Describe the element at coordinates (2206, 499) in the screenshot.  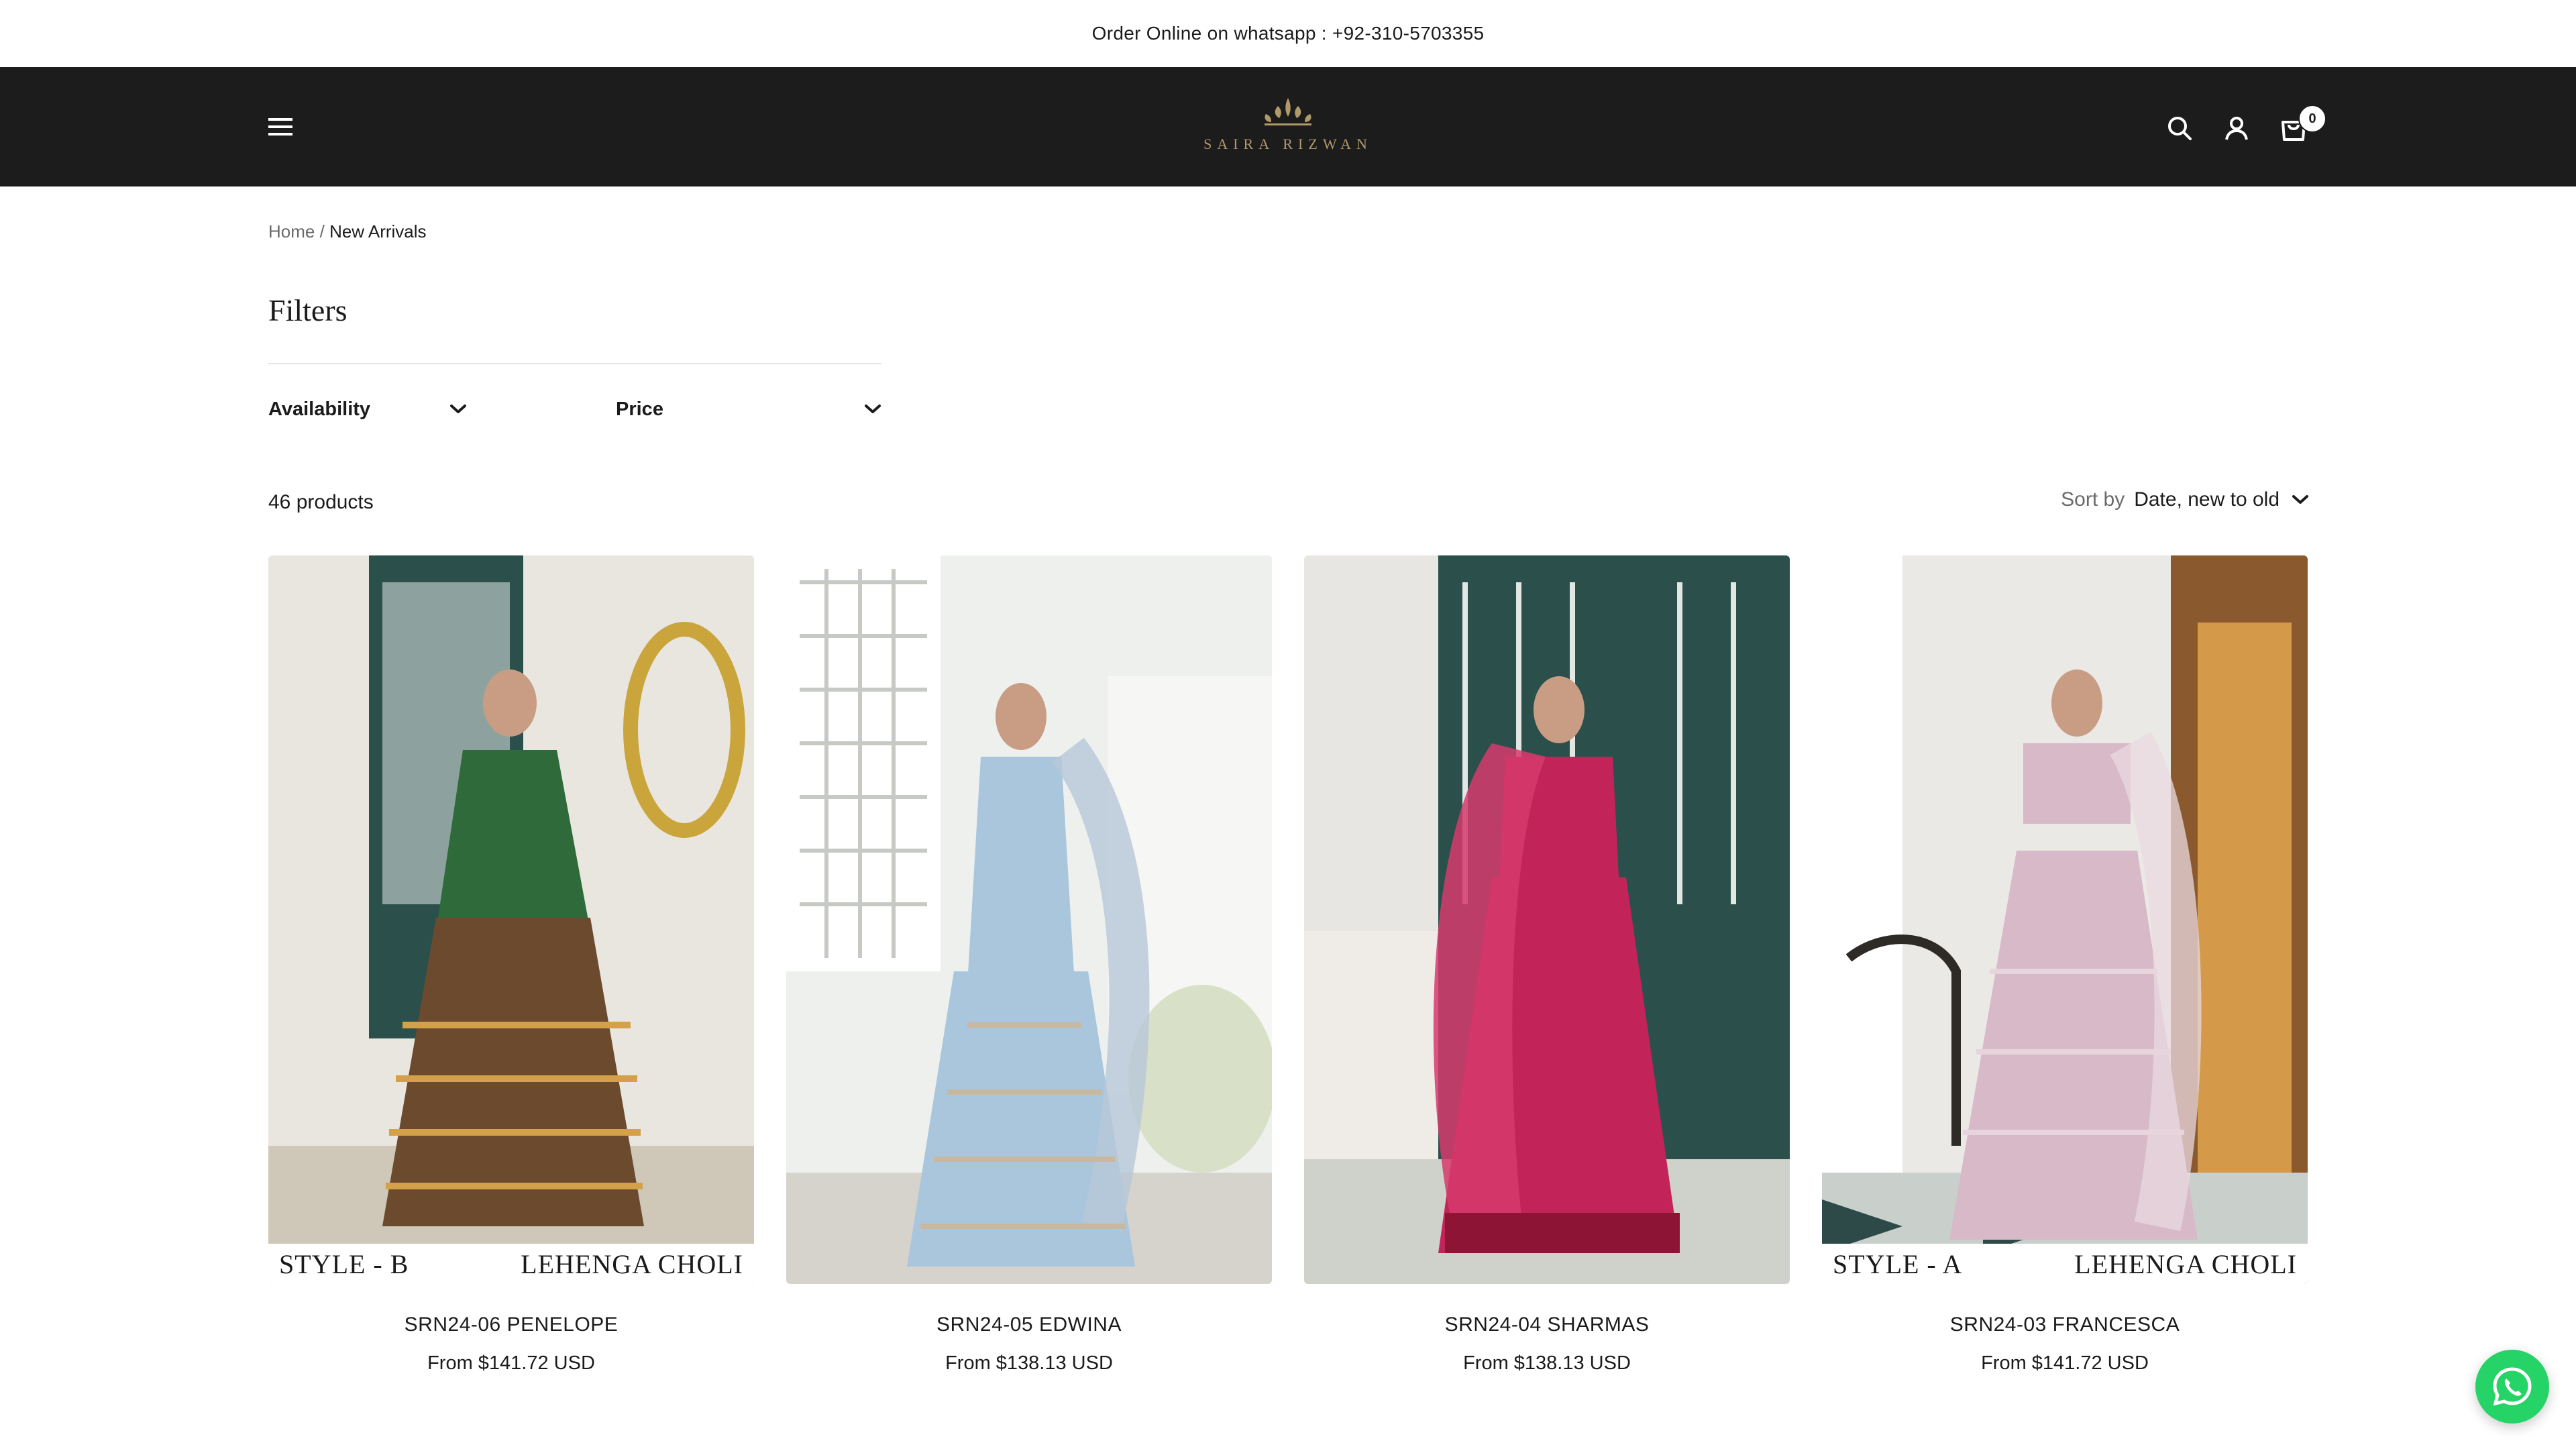
I see `sort-value: Date, new to old` at that location.